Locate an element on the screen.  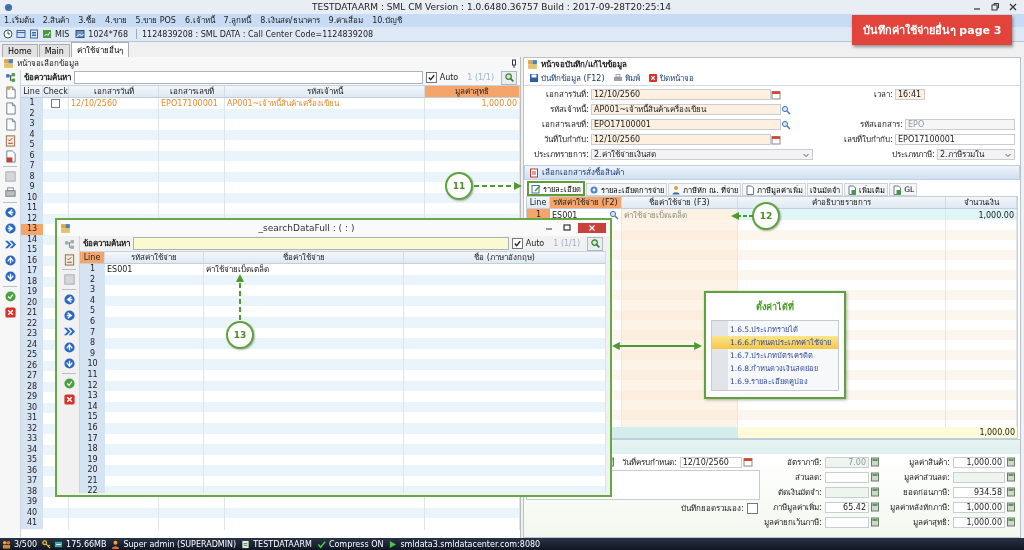
menu-item: 6.เจ้าหนี้ is located at coordinates (199, 20).